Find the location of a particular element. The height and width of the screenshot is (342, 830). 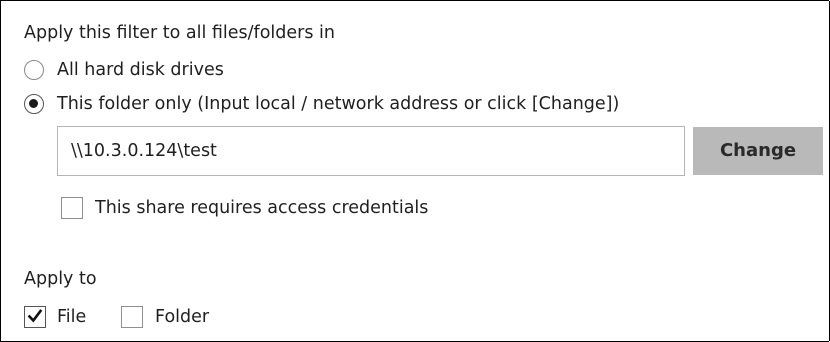

change-button: Change is located at coordinates (758, 151).